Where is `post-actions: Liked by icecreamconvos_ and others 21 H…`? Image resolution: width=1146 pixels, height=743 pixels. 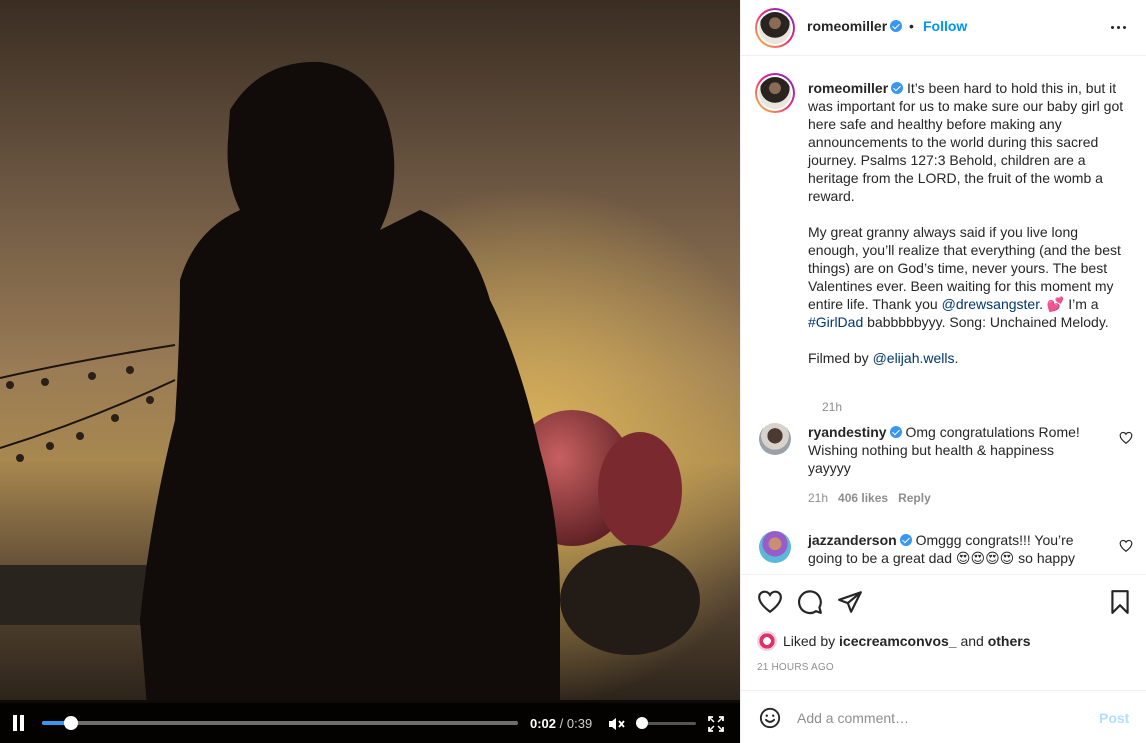
post-actions: Liked by icecreamconvos_ and others 21 H… is located at coordinates (943, 632).